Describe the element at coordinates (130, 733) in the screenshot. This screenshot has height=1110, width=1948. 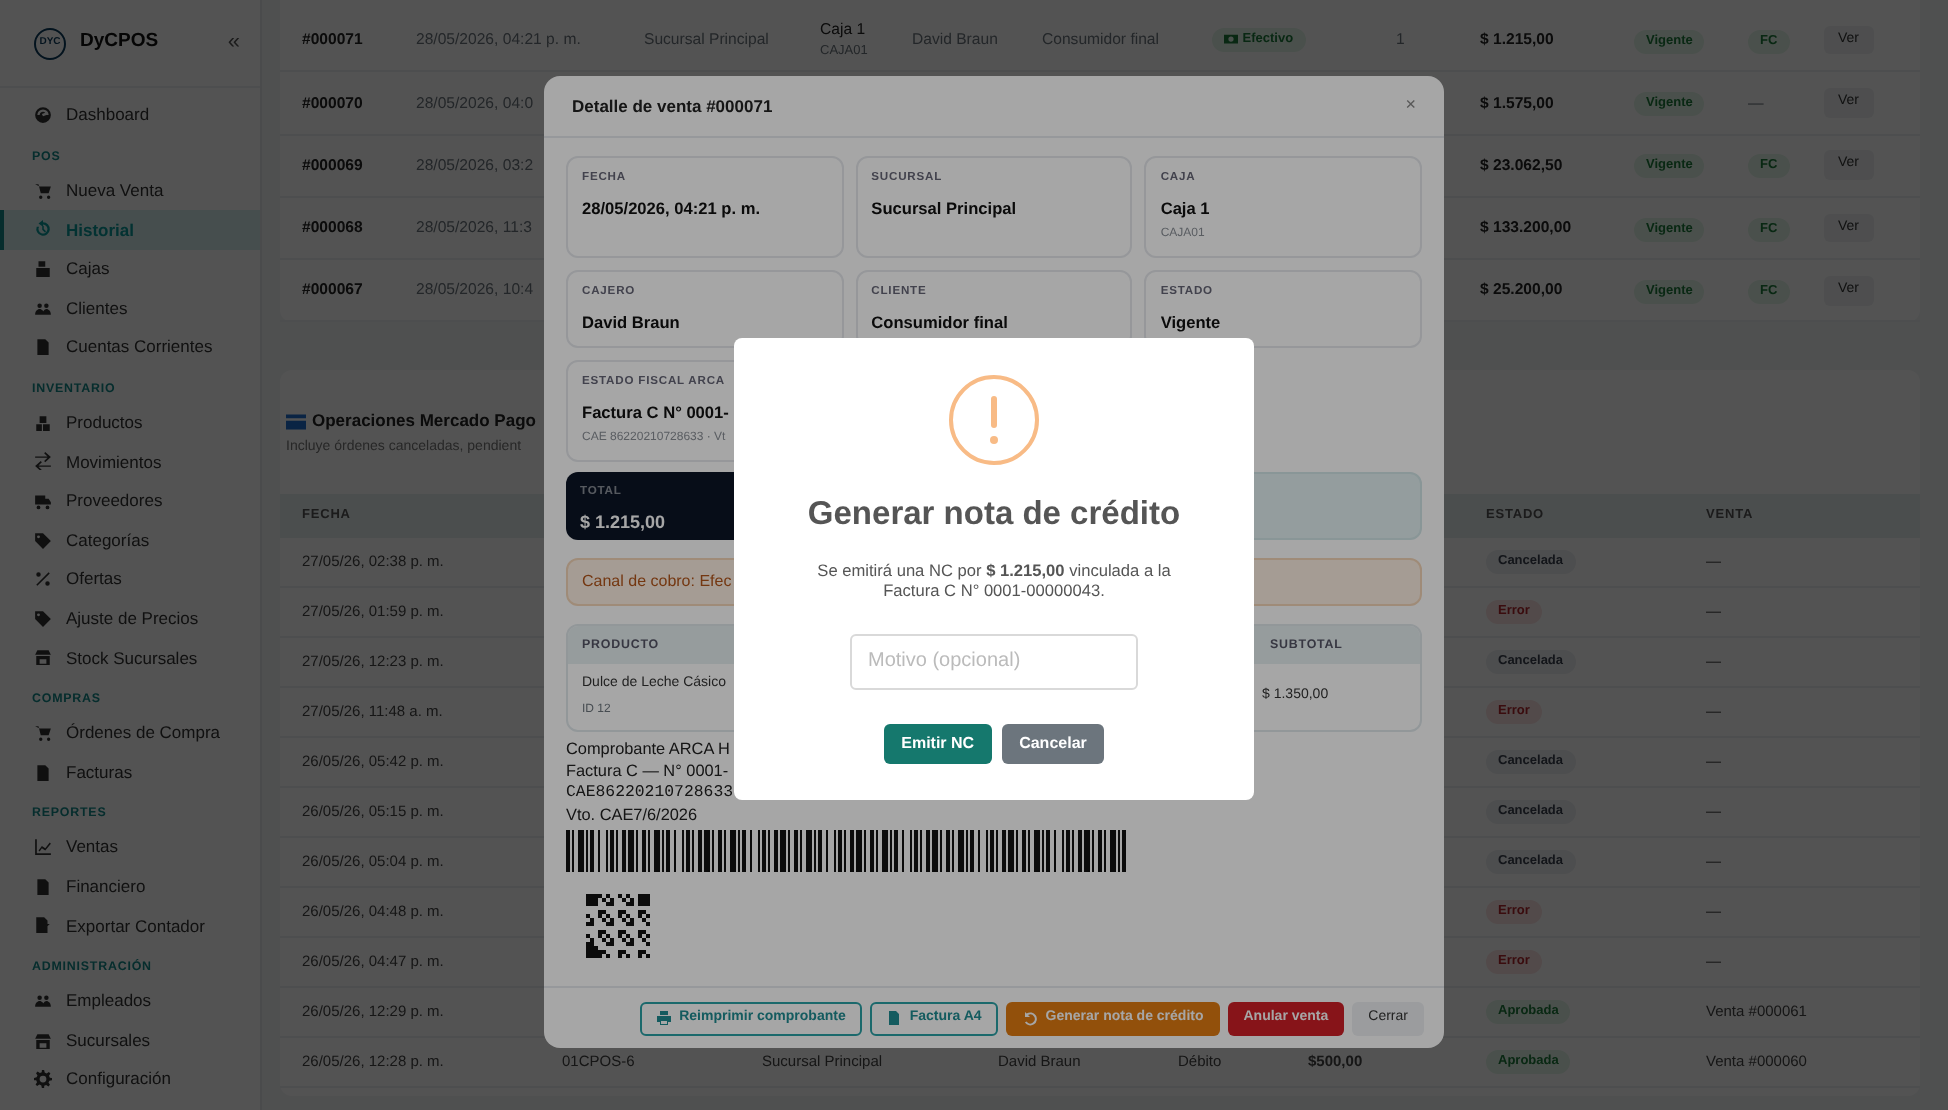
I see `sidebar-item: Órdenes de Compra` at that location.